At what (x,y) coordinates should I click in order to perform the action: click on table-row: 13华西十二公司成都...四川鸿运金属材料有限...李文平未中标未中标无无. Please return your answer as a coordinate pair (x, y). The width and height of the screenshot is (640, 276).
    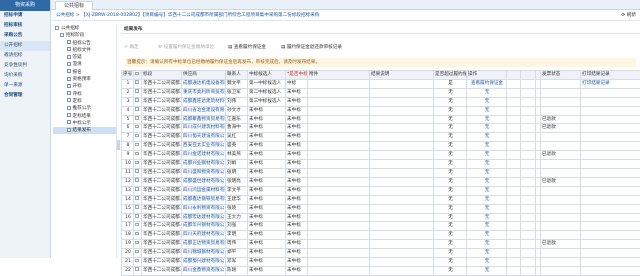
    Looking at the image, I should click on (381, 190).